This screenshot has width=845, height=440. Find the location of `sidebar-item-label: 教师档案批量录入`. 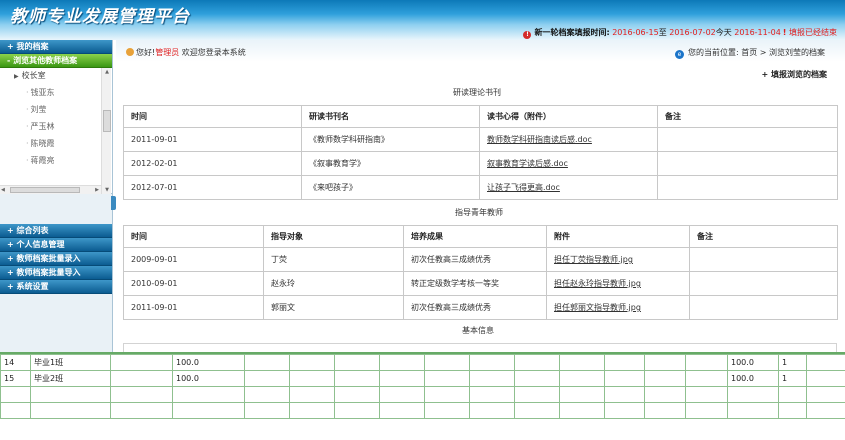

sidebar-item-label: 教师档案批量录入 is located at coordinates (48, 258).